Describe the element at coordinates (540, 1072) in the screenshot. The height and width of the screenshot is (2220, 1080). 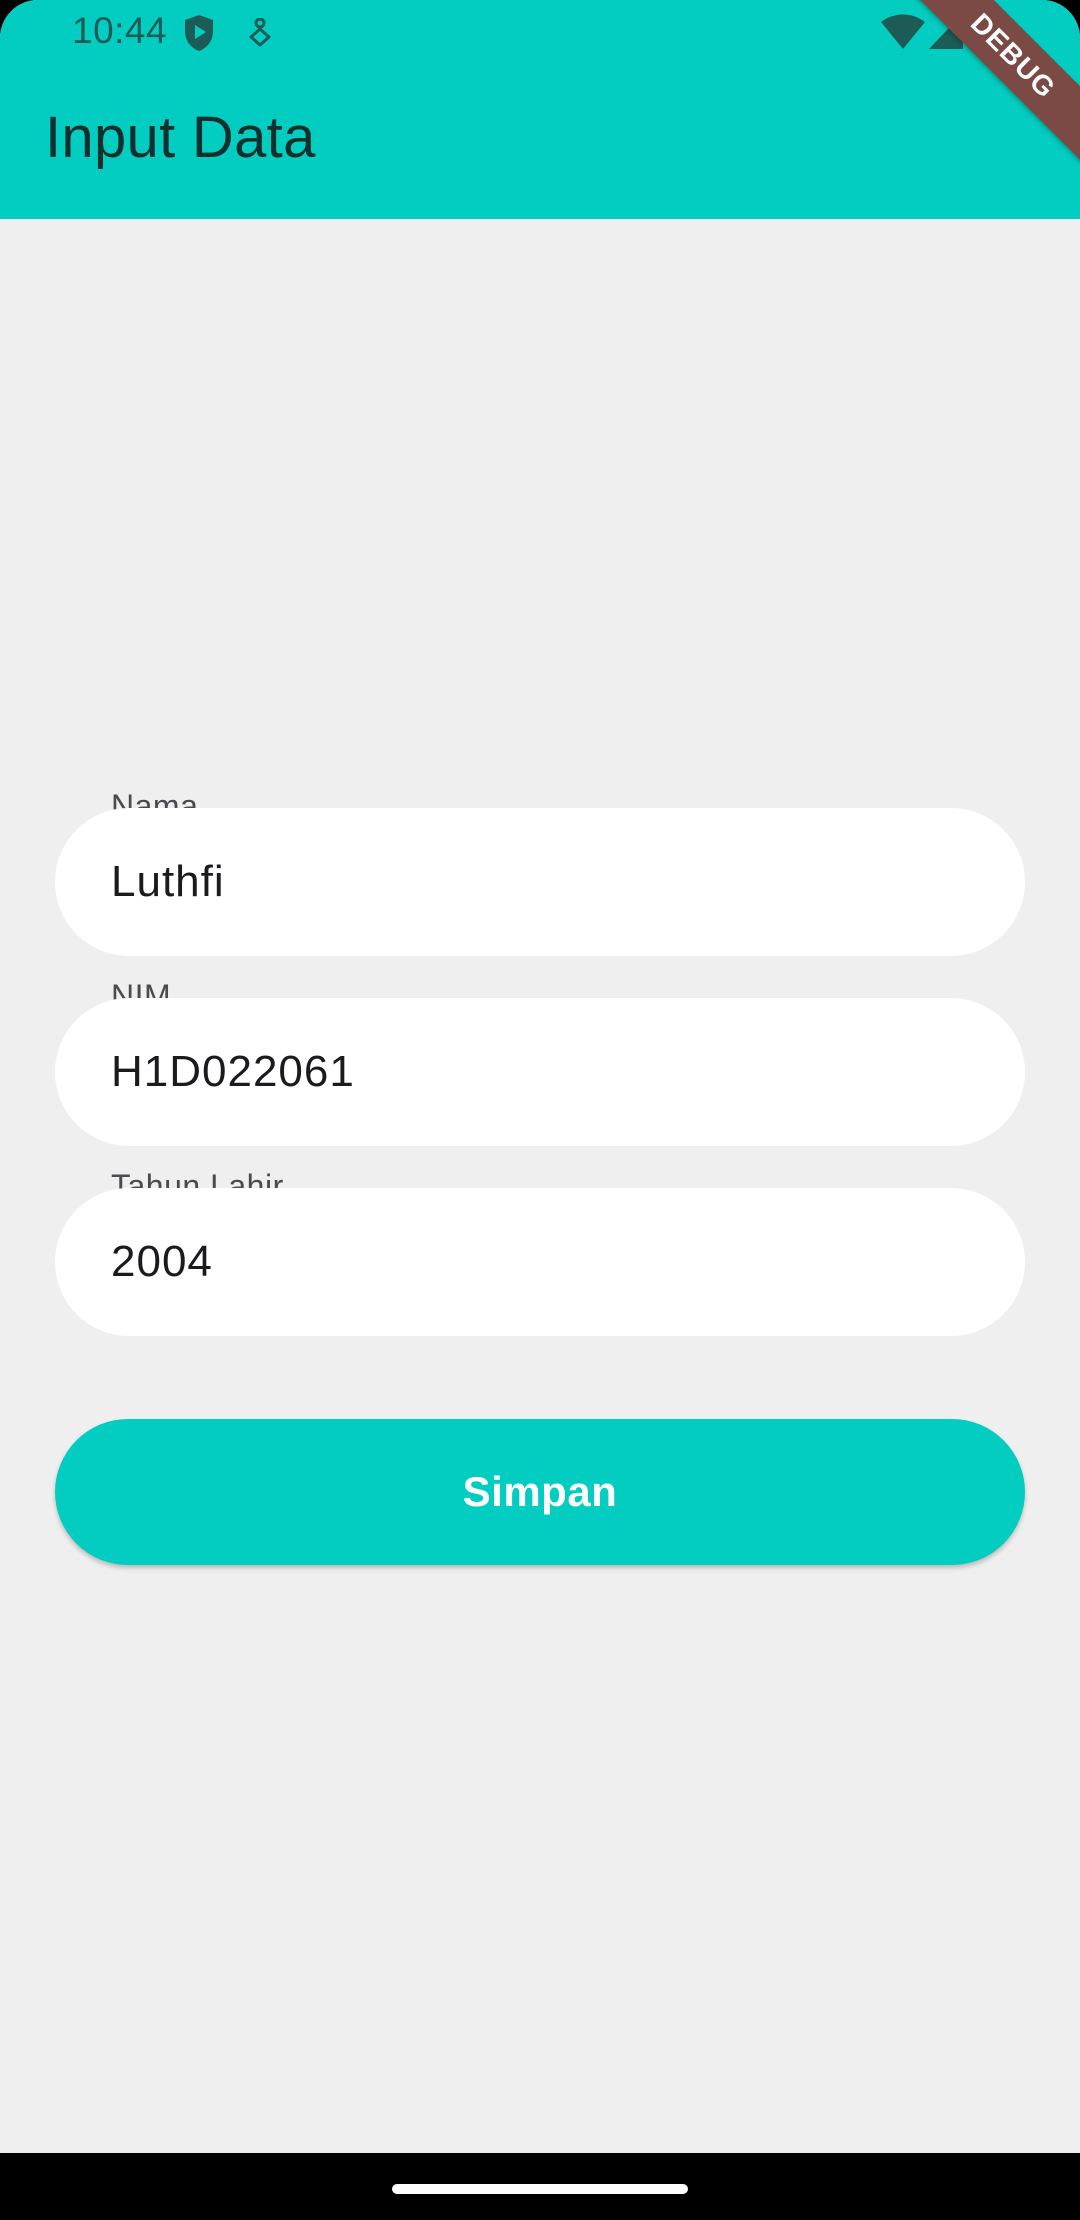
I see `nim-input: H1D022061` at that location.